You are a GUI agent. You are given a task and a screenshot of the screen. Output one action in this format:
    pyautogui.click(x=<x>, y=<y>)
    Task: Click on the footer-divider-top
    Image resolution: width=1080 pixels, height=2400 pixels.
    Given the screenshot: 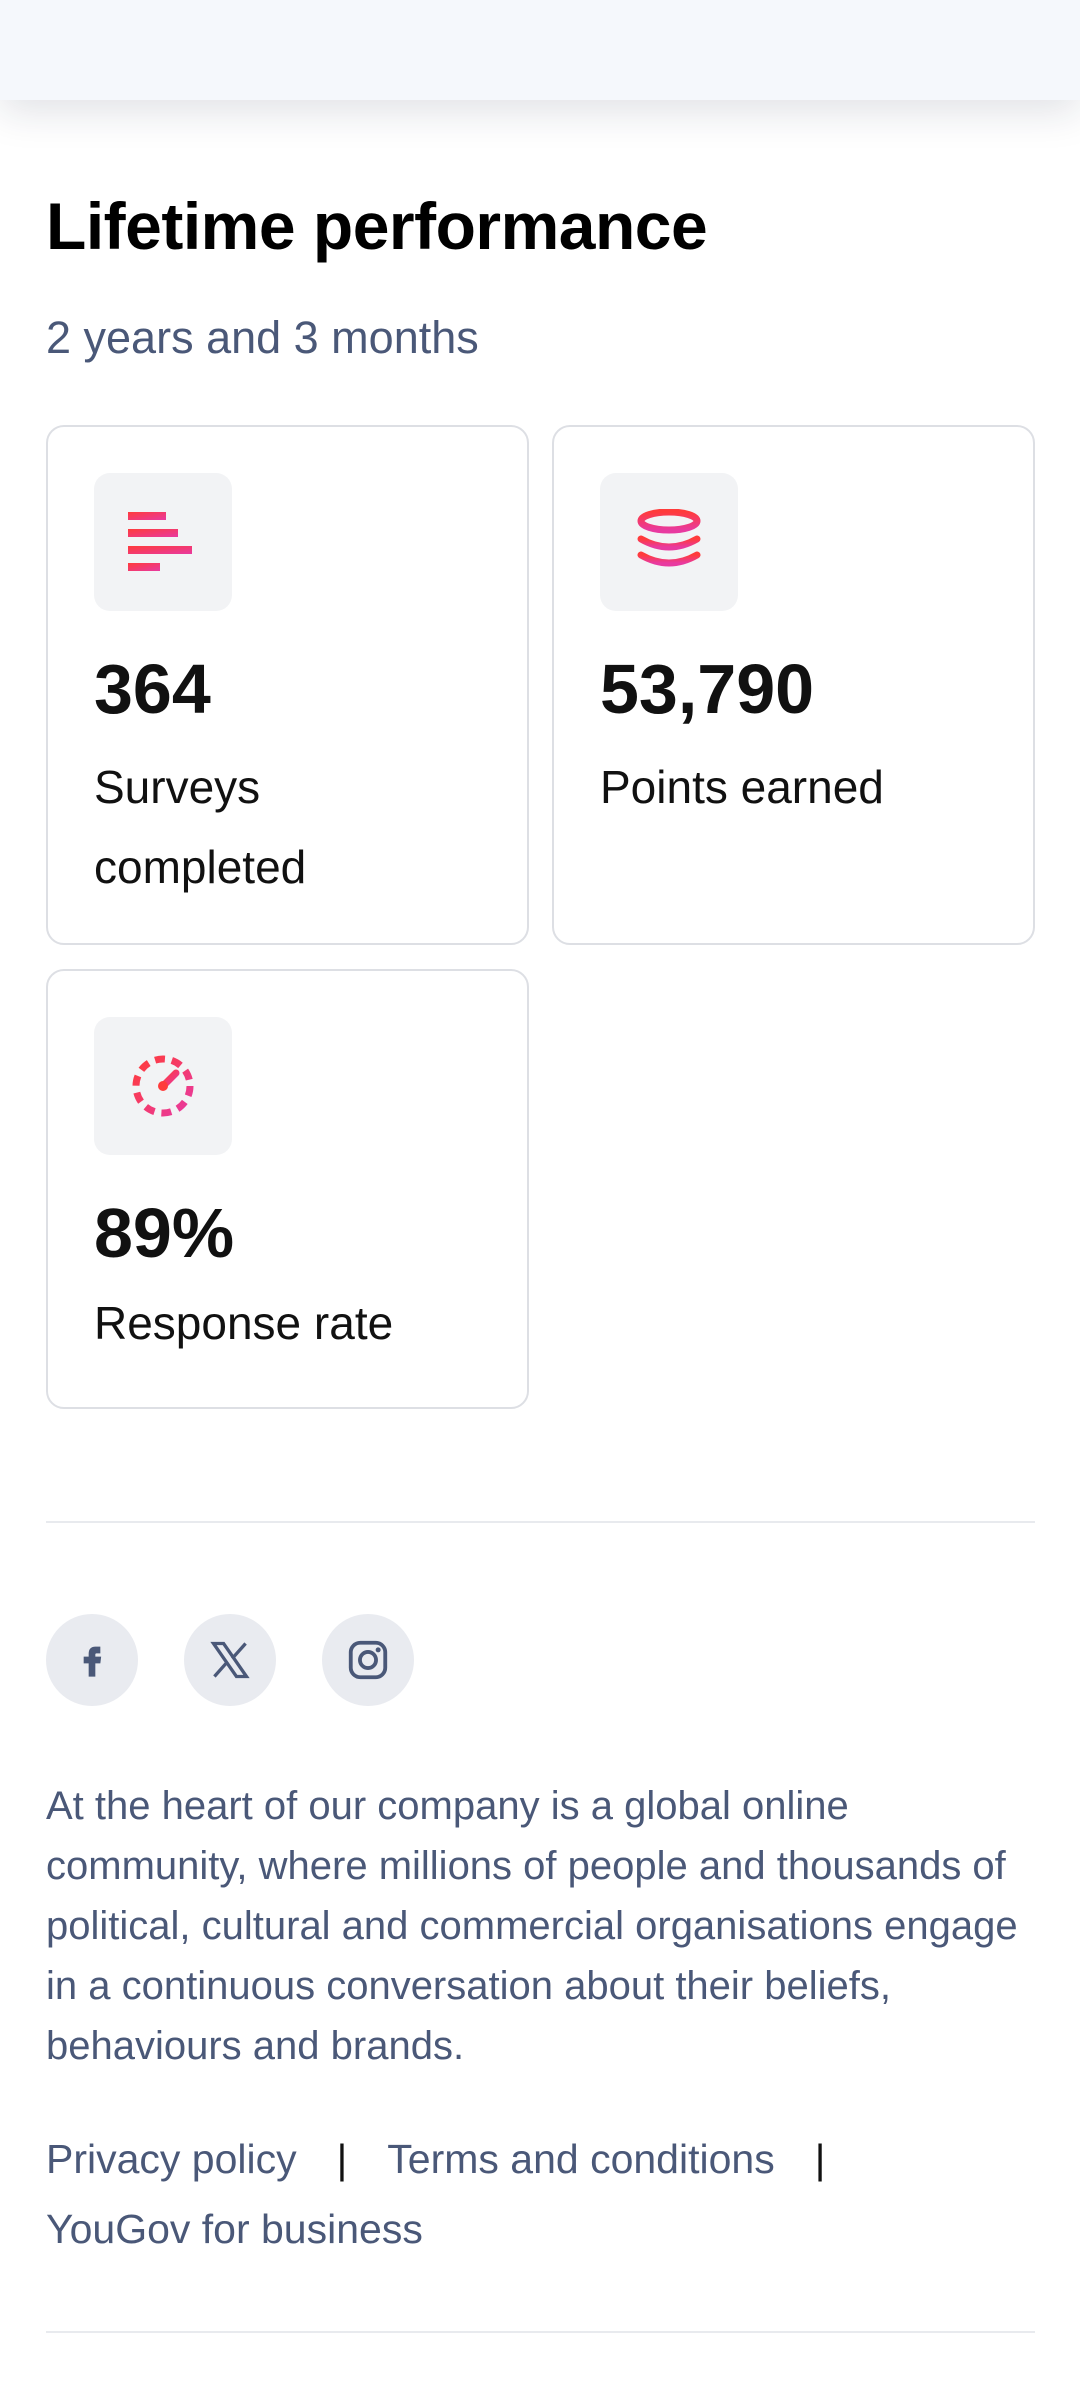 What is the action you would take?
    pyautogui.click(x=540, y=1522)
    